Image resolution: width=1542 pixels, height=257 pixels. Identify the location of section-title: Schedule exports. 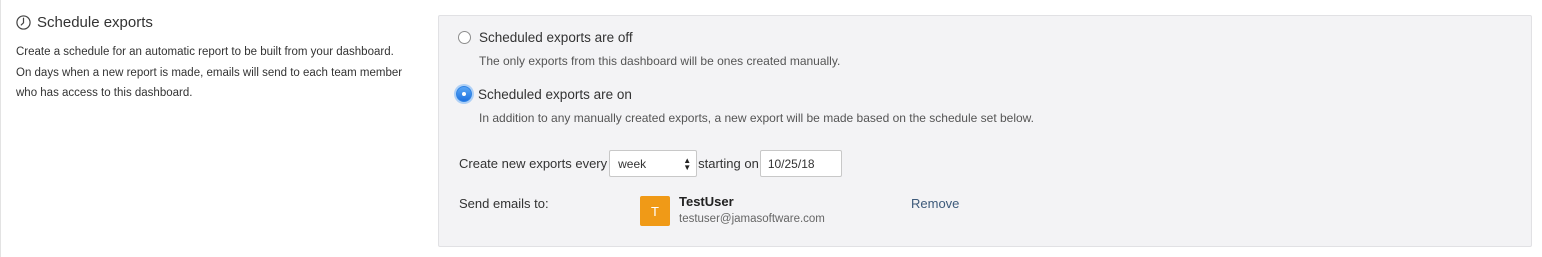
(95, 22).